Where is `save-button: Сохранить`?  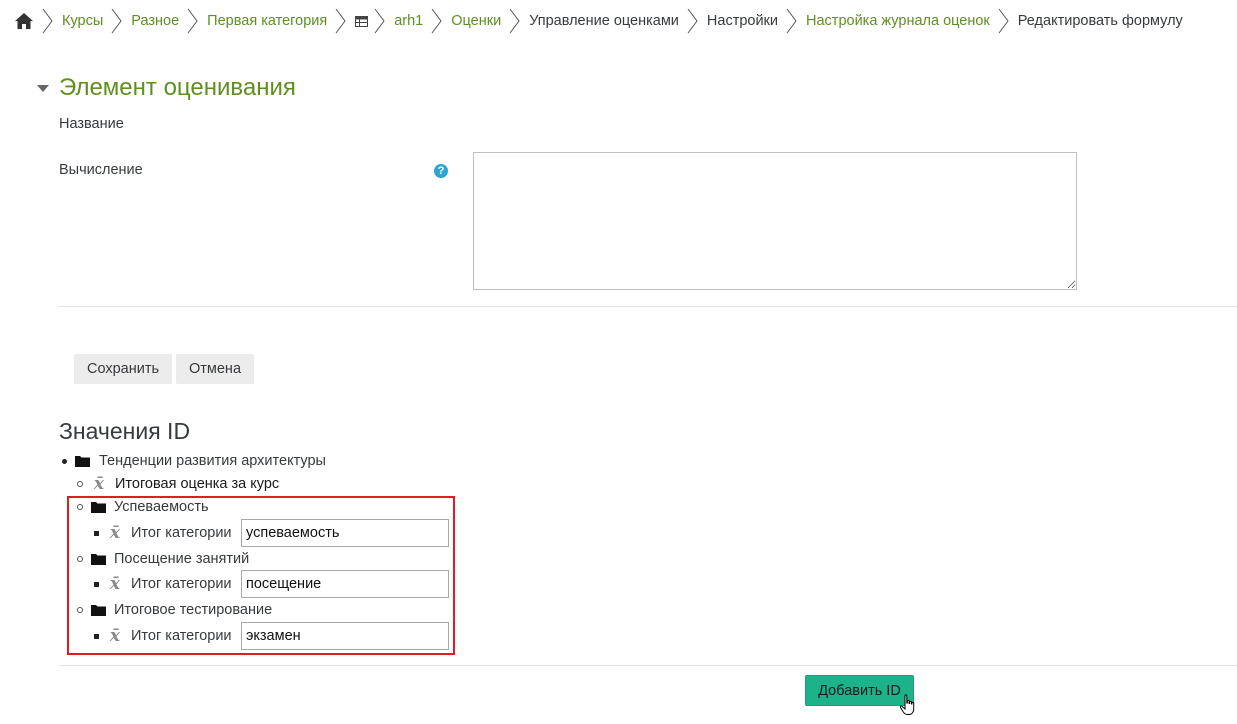 save-button: Сохранить is located at coordinates (123, 369).